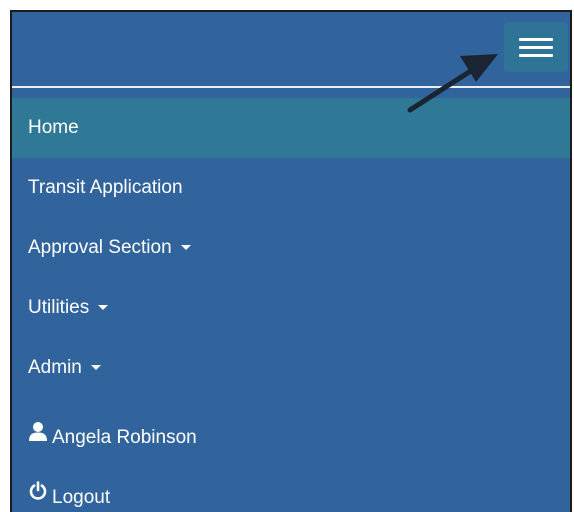 This screenshot has width=574, height=512. I want to click on nav-item-label: Approval Section, so click(100, 247).